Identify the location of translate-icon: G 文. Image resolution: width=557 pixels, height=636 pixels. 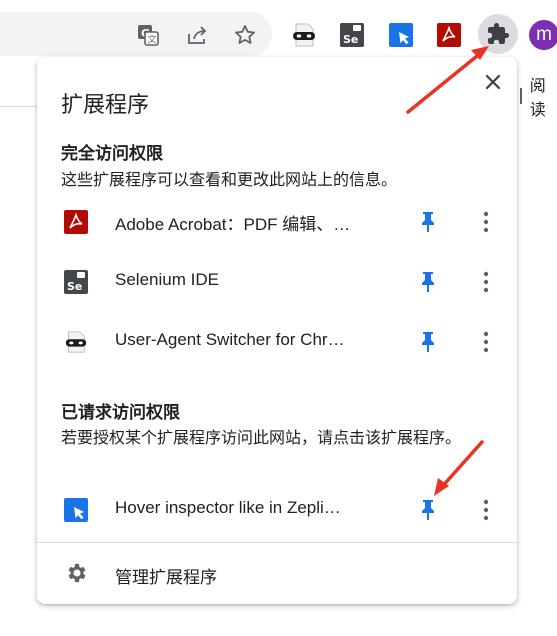
(148, 35).